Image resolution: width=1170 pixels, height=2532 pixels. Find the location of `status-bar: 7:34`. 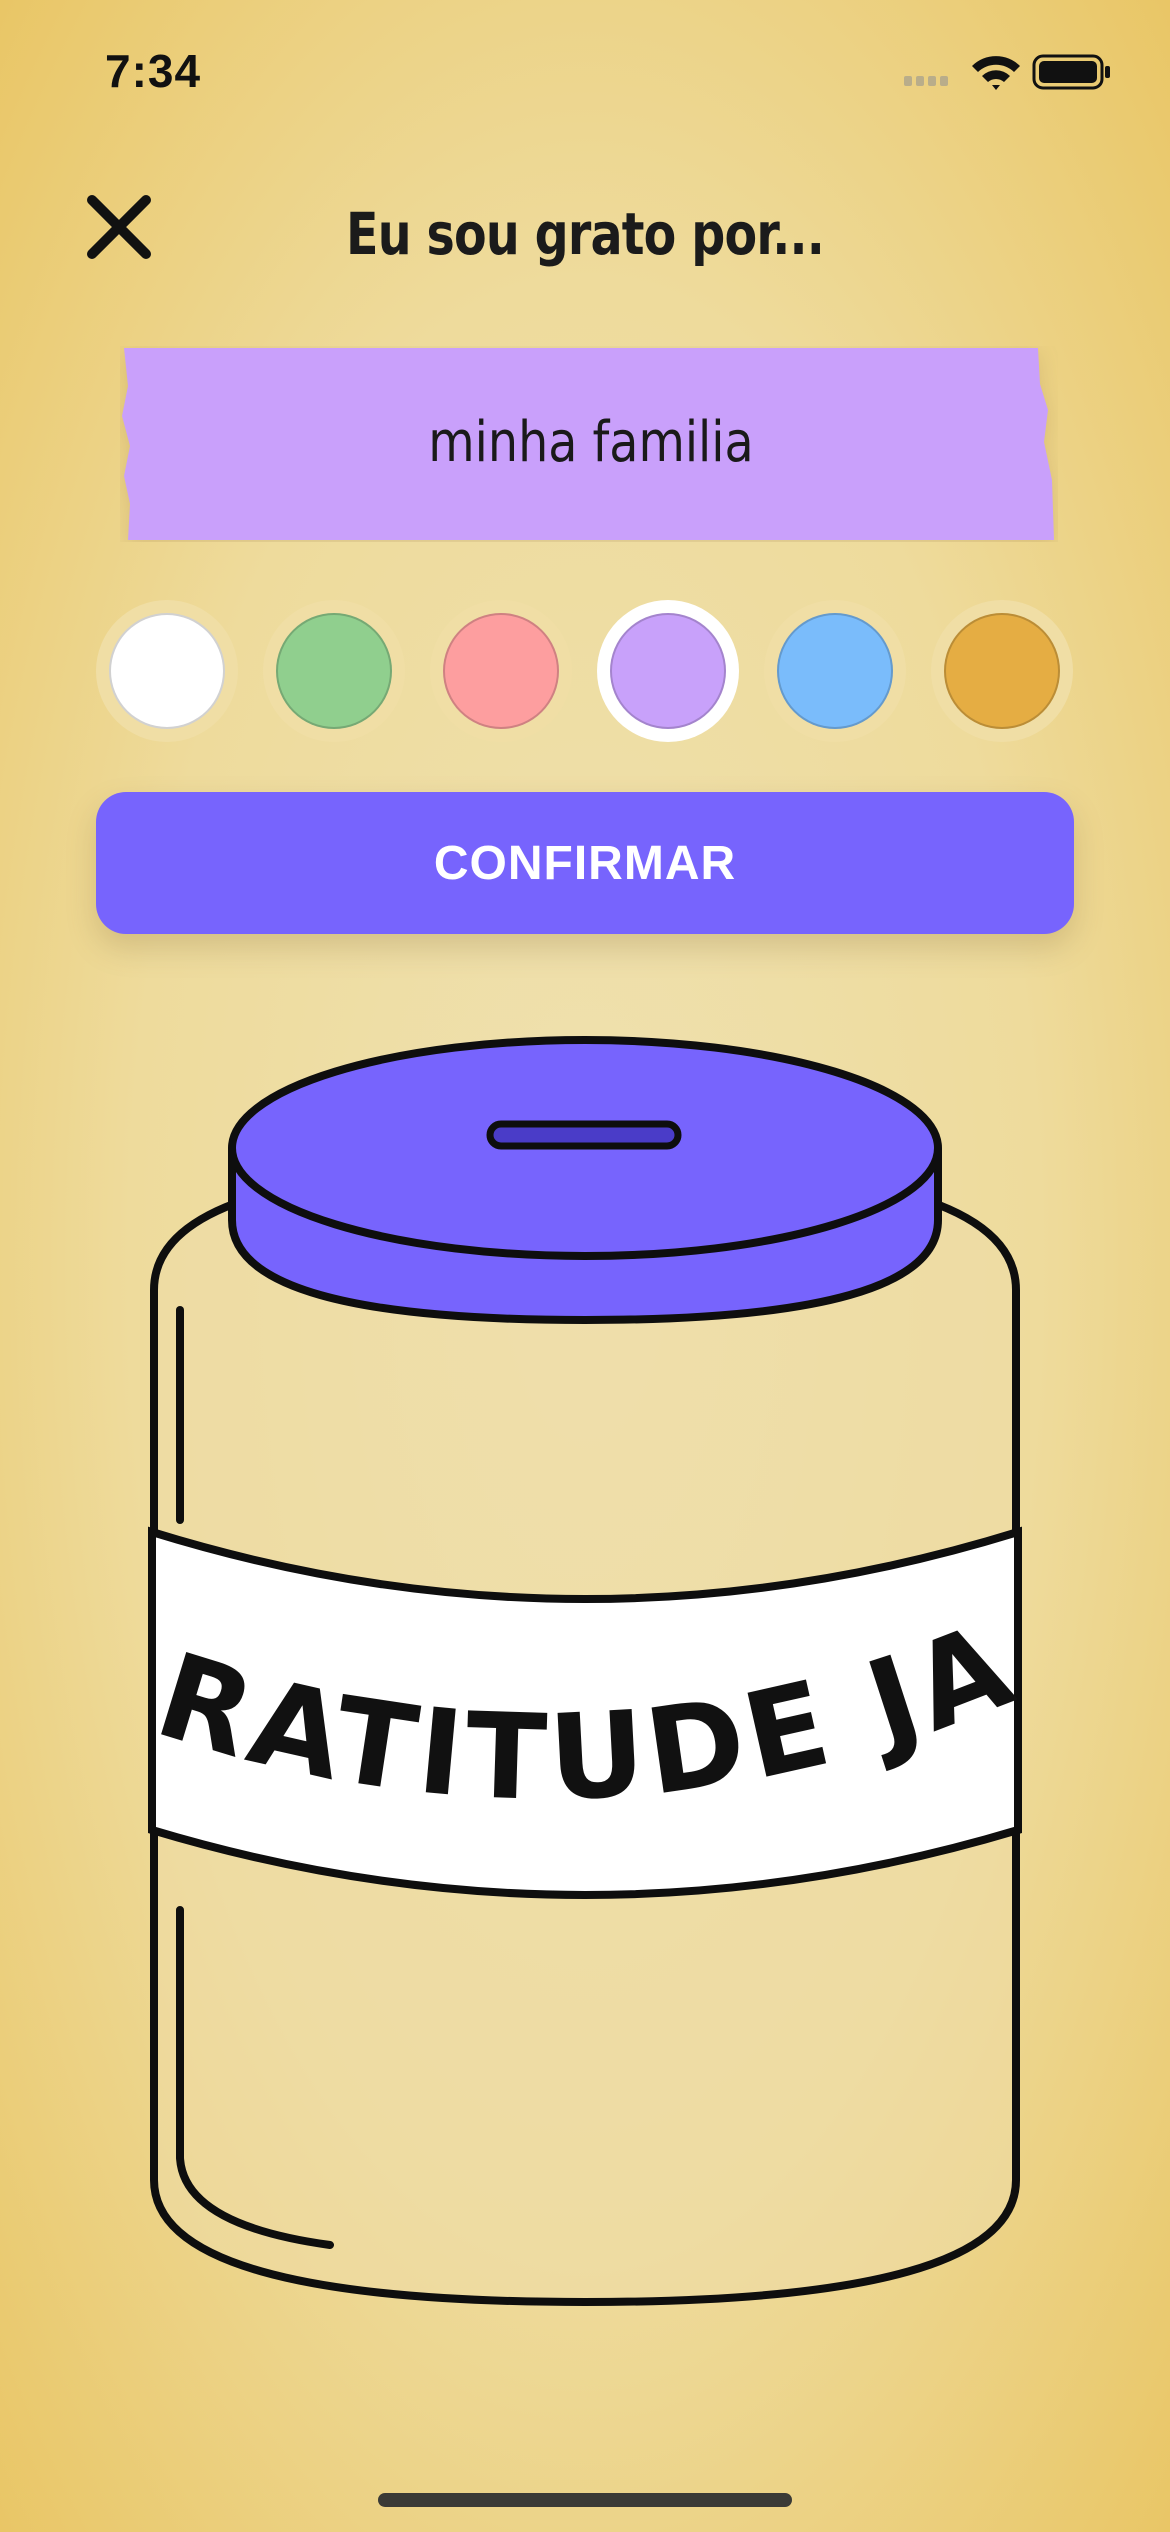

status-bar: 7:34 is located at coordinates (585, 75).